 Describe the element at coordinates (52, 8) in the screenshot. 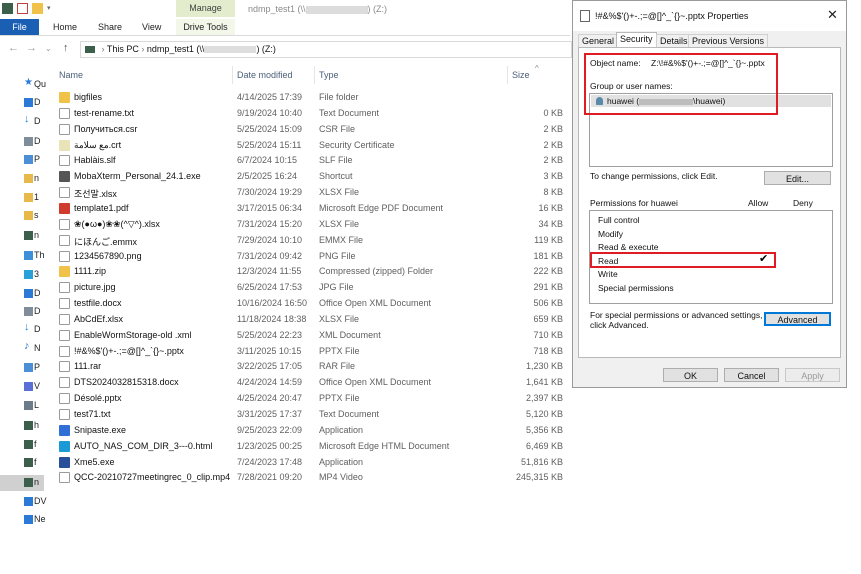

I see `chevron-down-icon: ▾` at that location.